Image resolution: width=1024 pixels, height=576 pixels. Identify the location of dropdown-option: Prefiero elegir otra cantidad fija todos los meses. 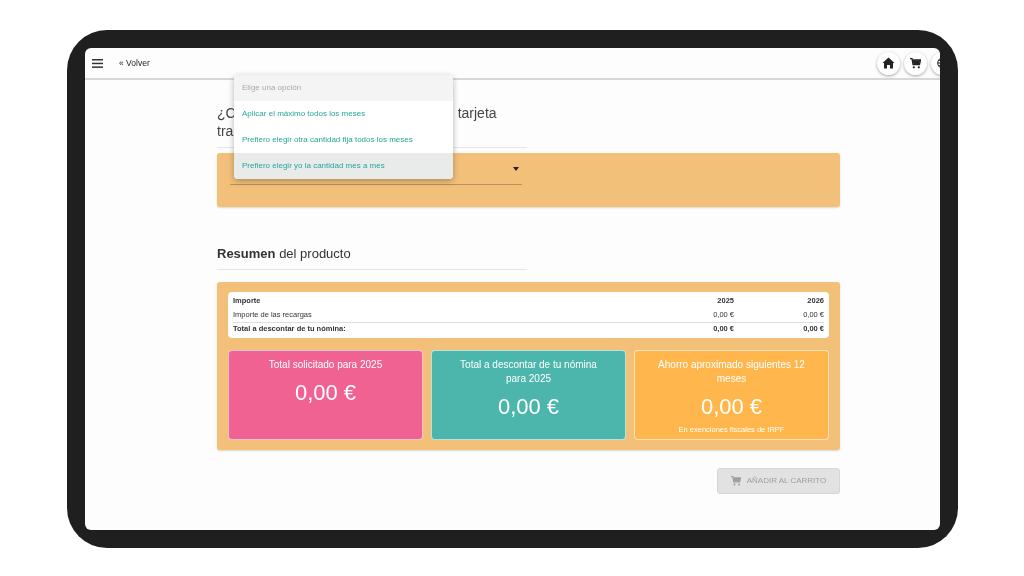
(343, 140).